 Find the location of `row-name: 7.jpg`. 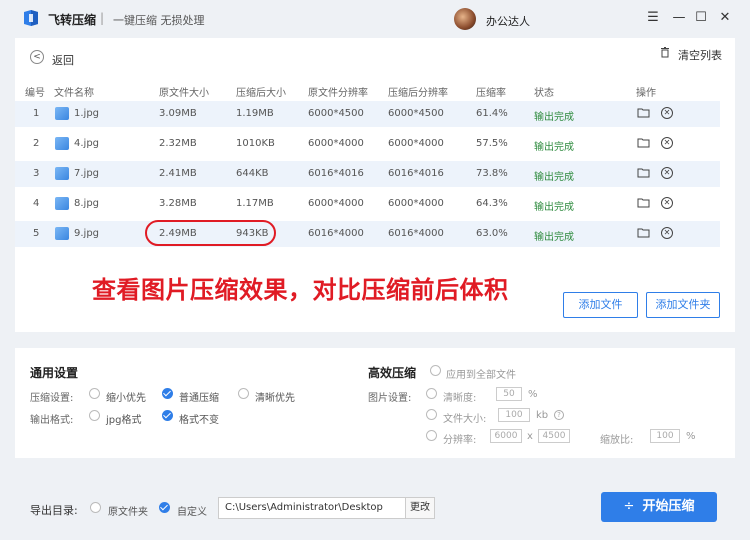

row-name: 7.jpg is located at coordinates (87, 173).